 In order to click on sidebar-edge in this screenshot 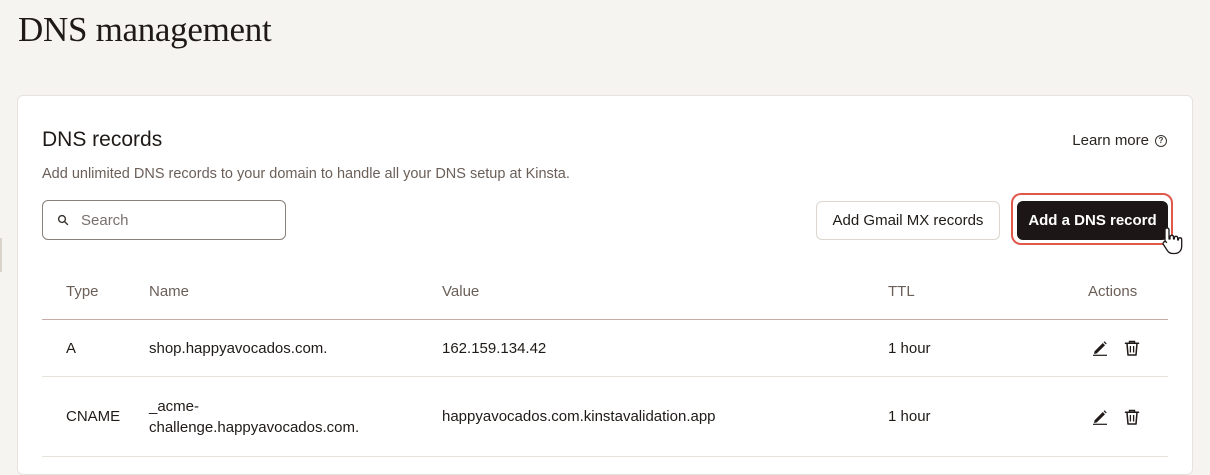, I will do `click(1, 255)`.